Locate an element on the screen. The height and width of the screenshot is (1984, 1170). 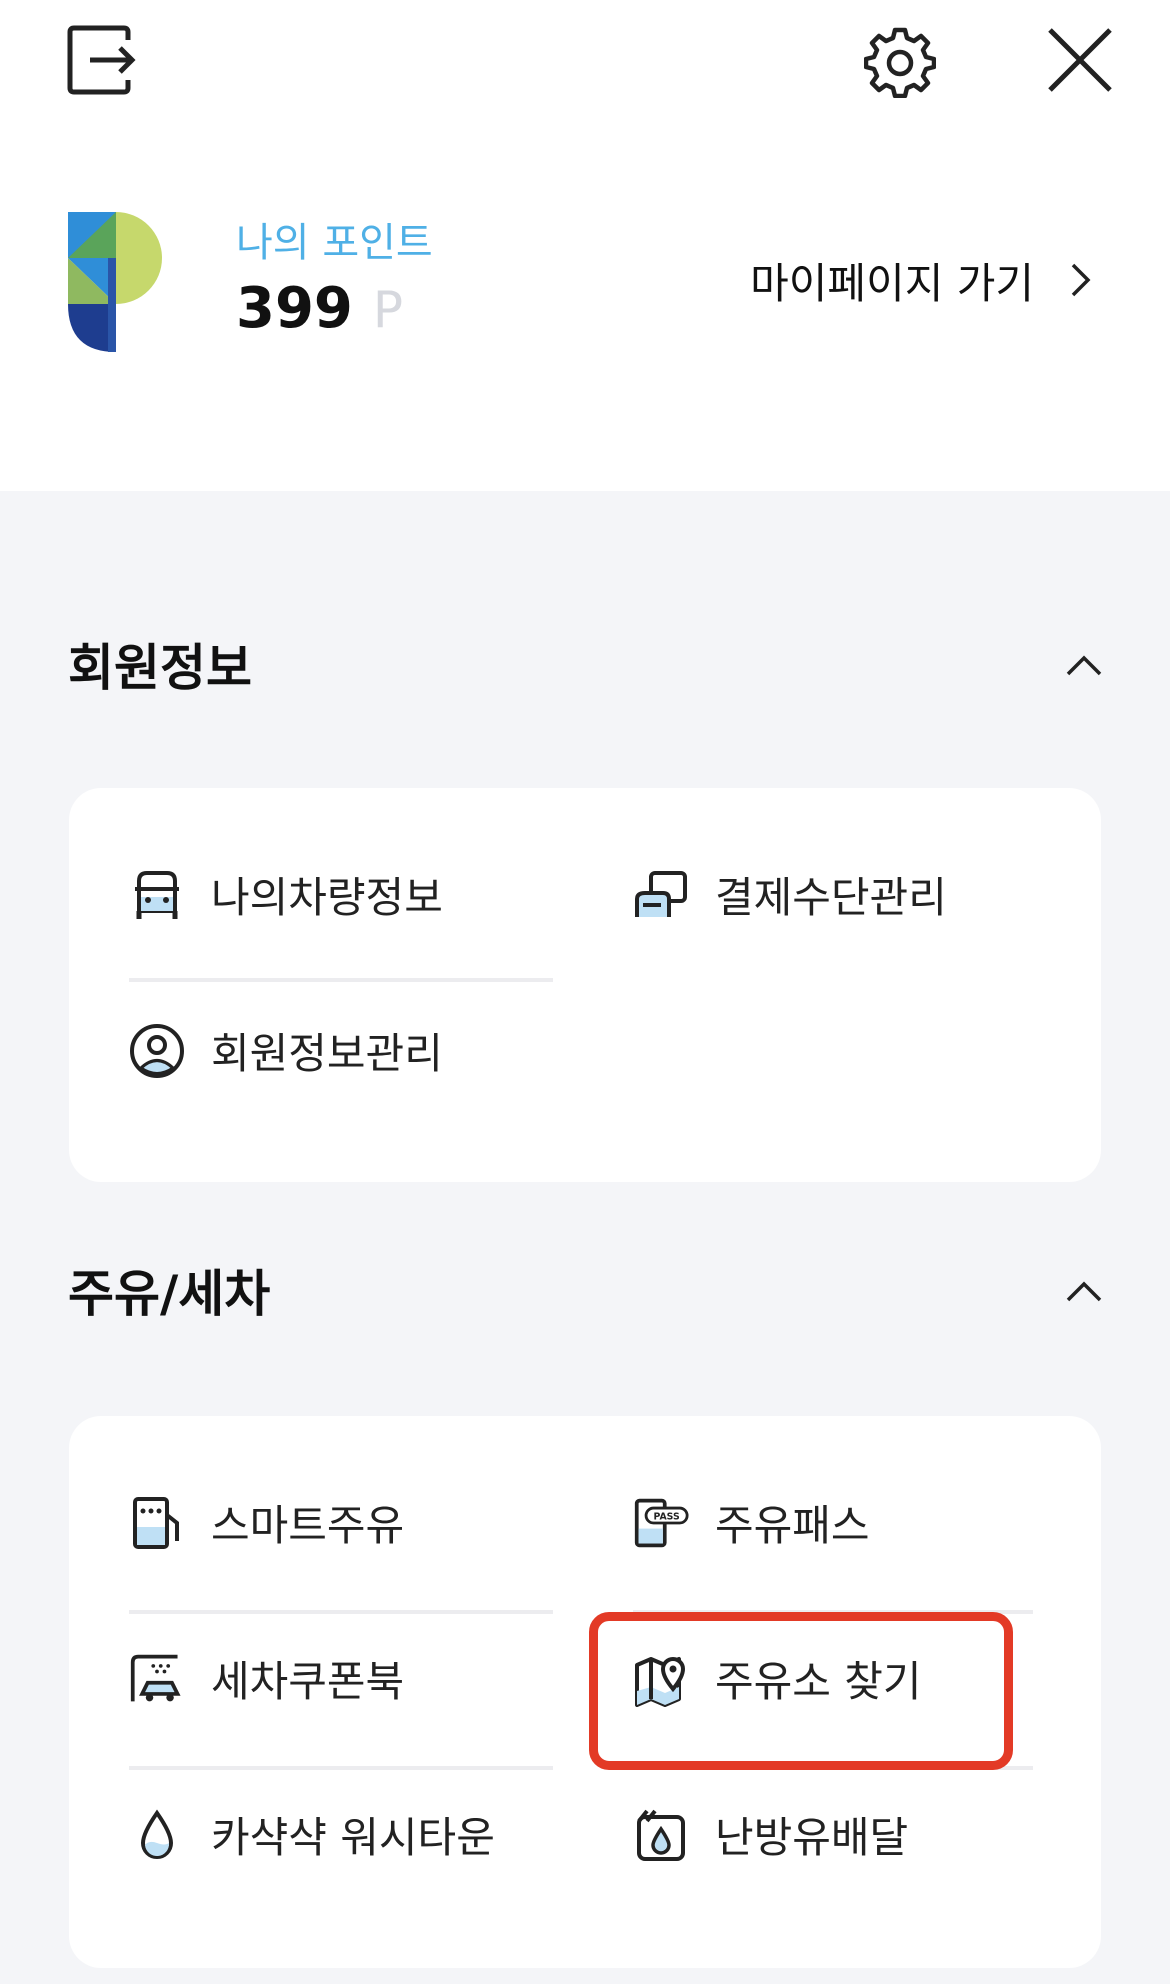
card-icon is located at coordinates (661, 895).